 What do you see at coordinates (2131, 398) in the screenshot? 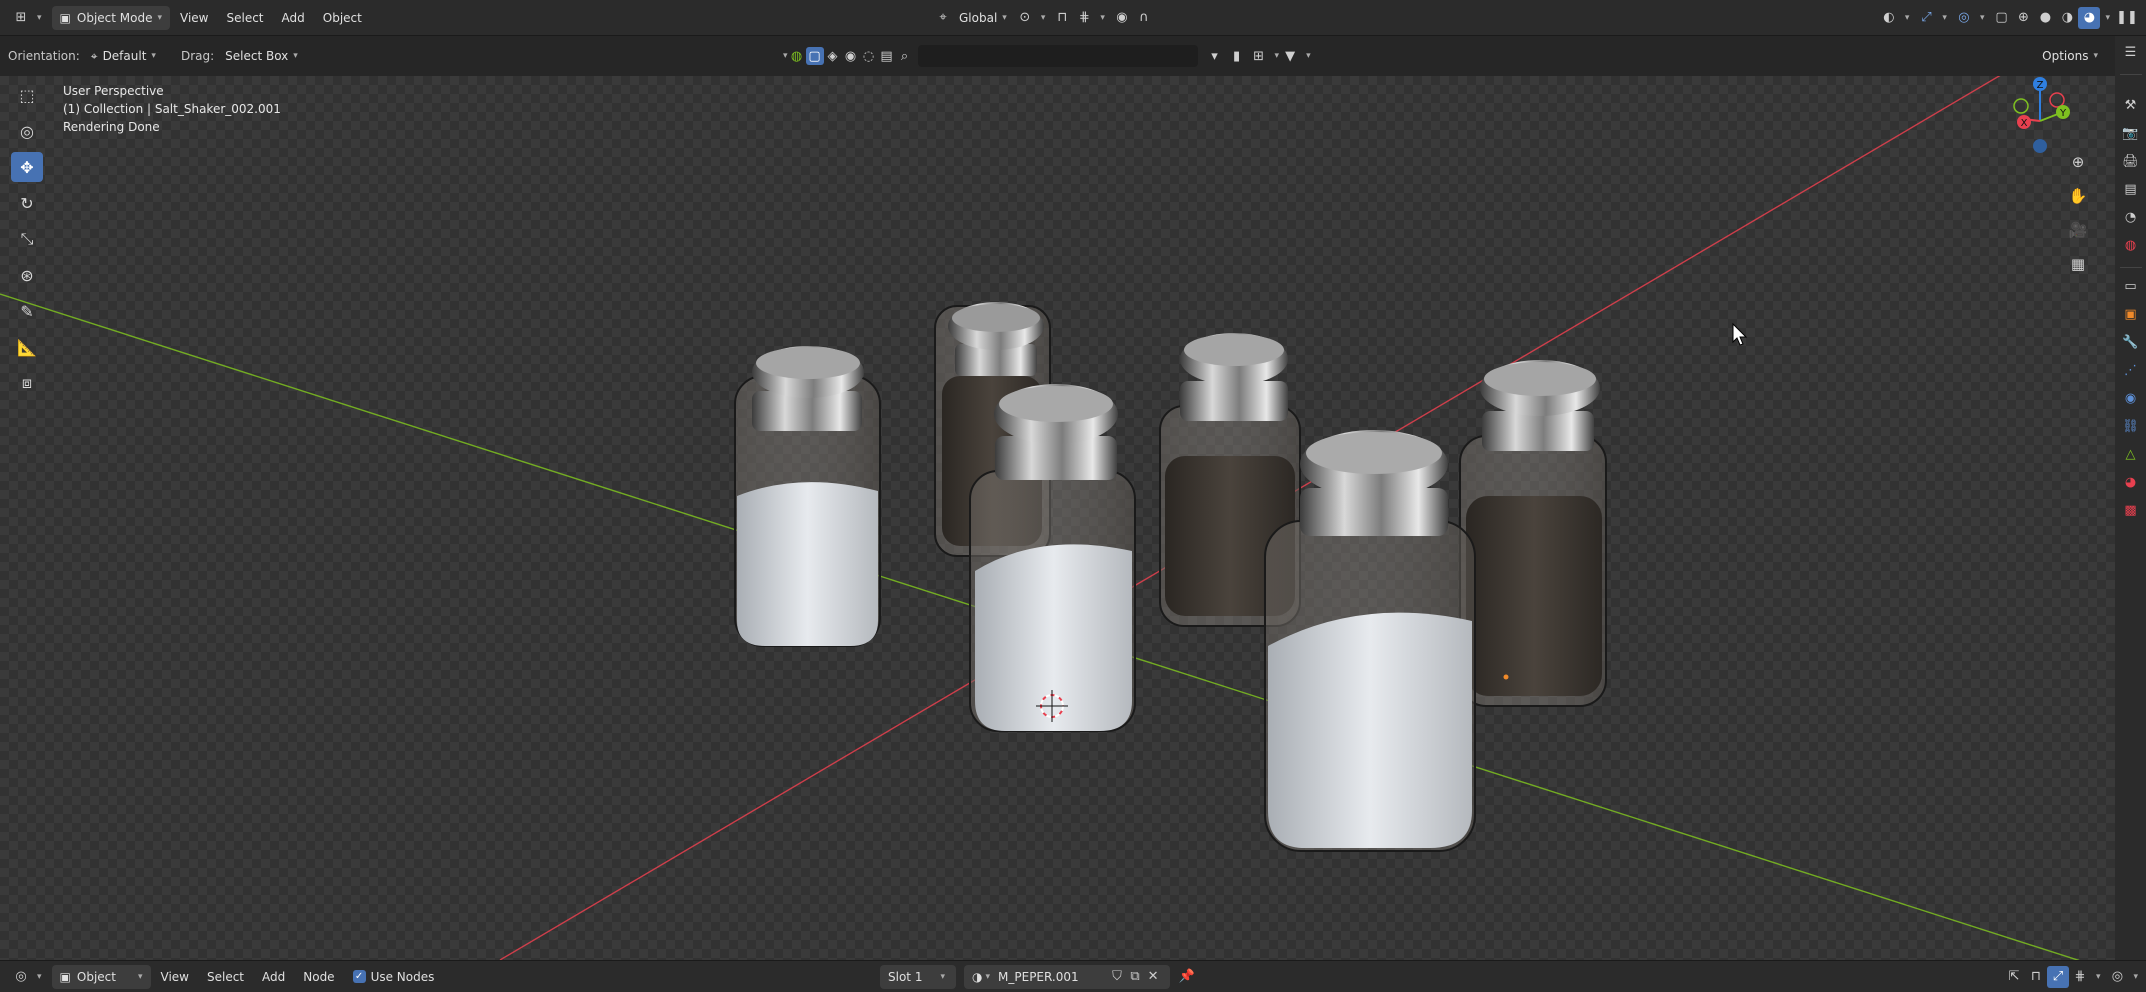
I see `physics-icon: ◉` at bounding box center [2131, 398].